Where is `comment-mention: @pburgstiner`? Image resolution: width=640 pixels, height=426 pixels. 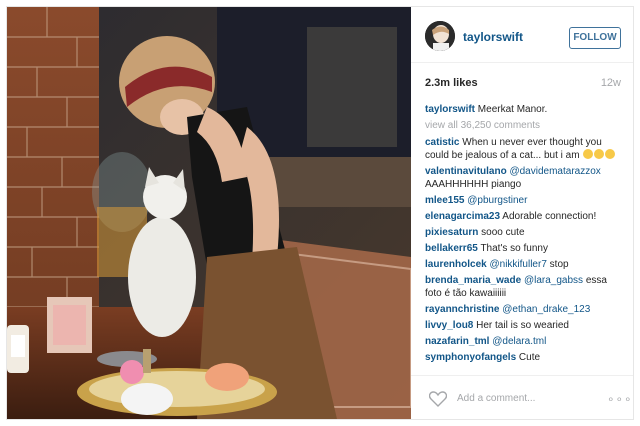 comment-mention: @pburgstiner is located at coordinates (497, 200).